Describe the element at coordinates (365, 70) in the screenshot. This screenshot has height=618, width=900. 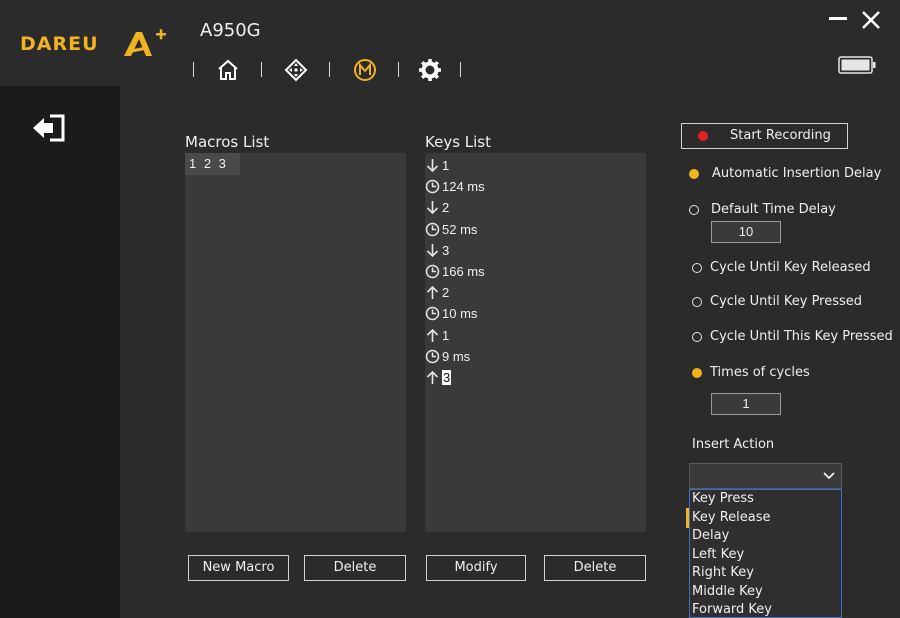
I see `macro-icon` at that location.